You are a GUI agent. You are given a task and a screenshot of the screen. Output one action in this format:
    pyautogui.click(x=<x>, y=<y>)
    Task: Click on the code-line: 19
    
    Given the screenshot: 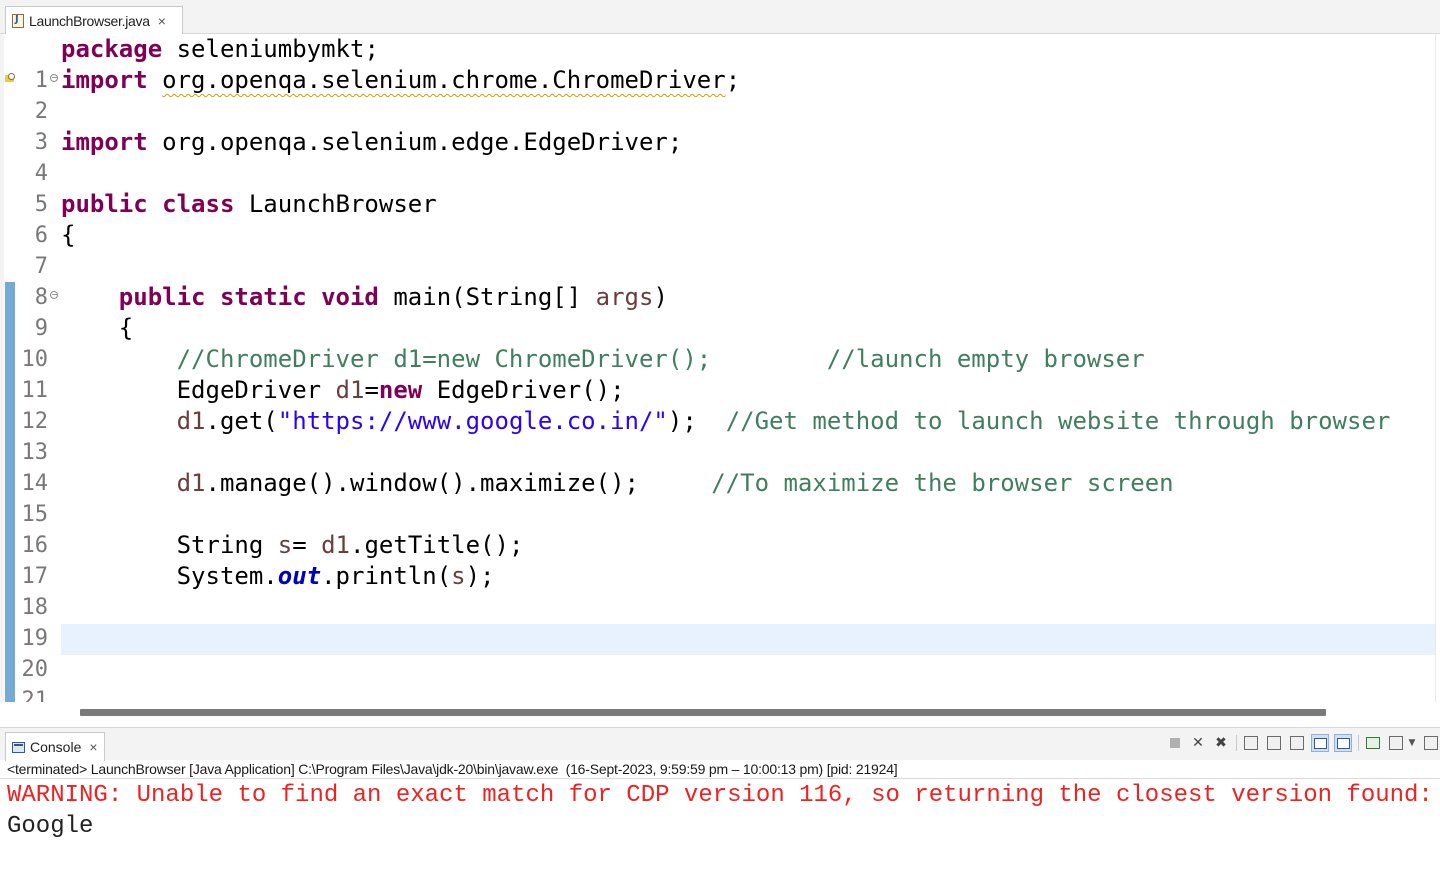 What is the action you would take?
    pyautogui.click(x=720, y=621)
    